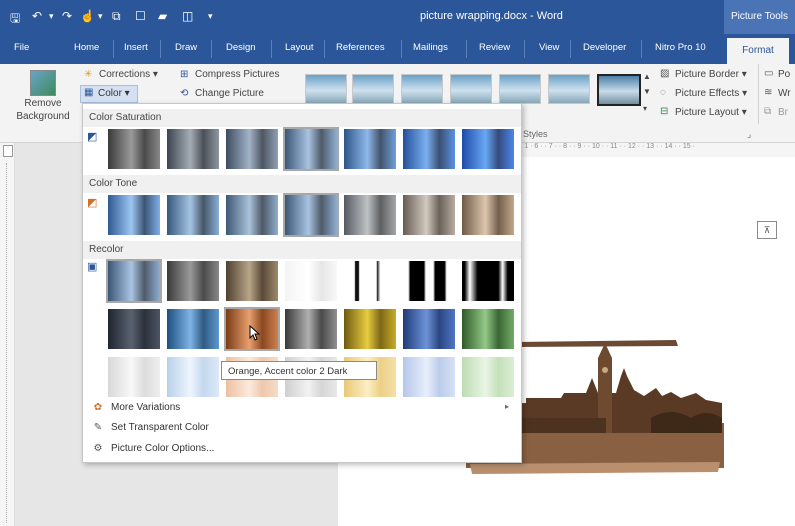 The height and width of the screenshot is (526, 795). I want to click on layout-options-icon: ⊼, so click(767, 230).